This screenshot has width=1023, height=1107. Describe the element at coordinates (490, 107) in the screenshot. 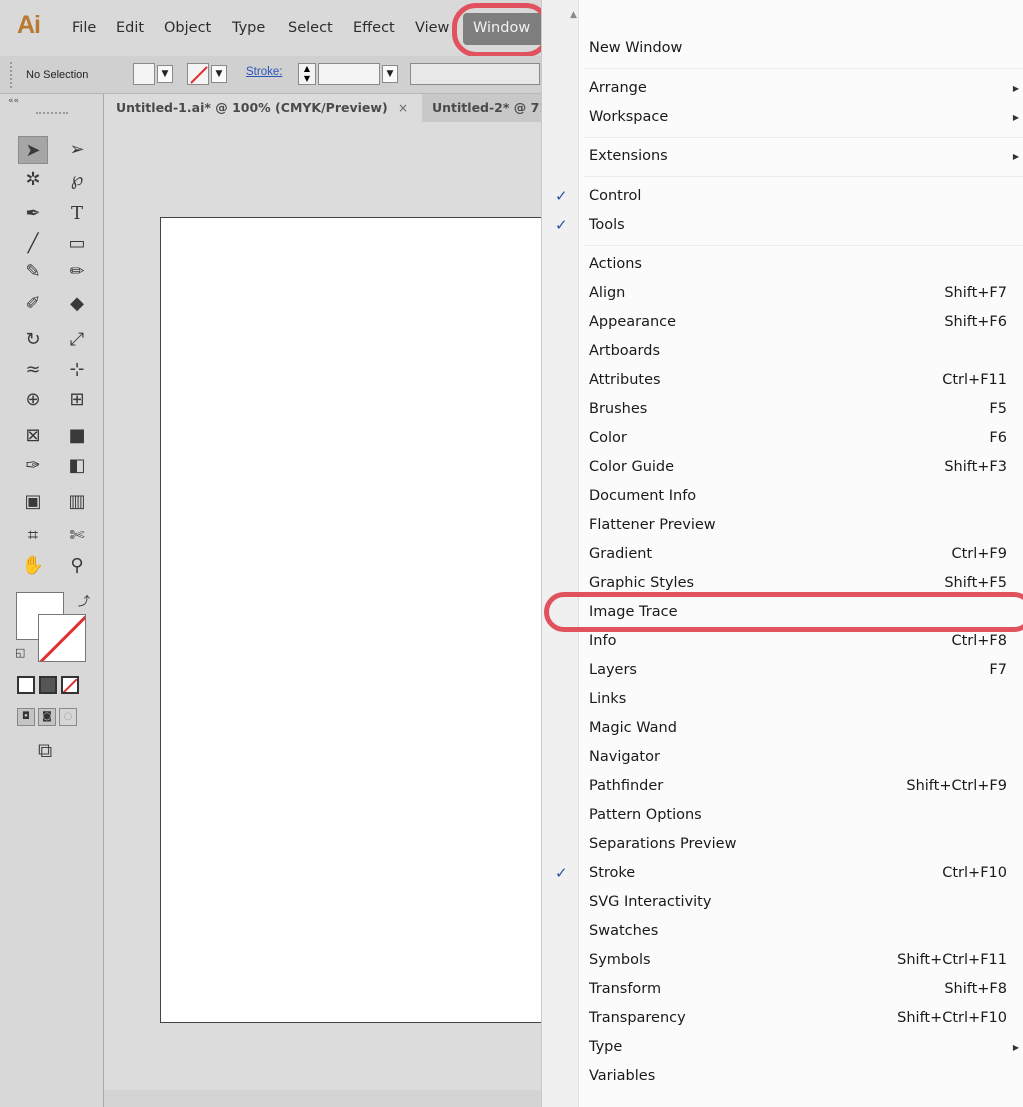

I see `tab-untitled-2-label: Untitled-2* @ 71` at that location.